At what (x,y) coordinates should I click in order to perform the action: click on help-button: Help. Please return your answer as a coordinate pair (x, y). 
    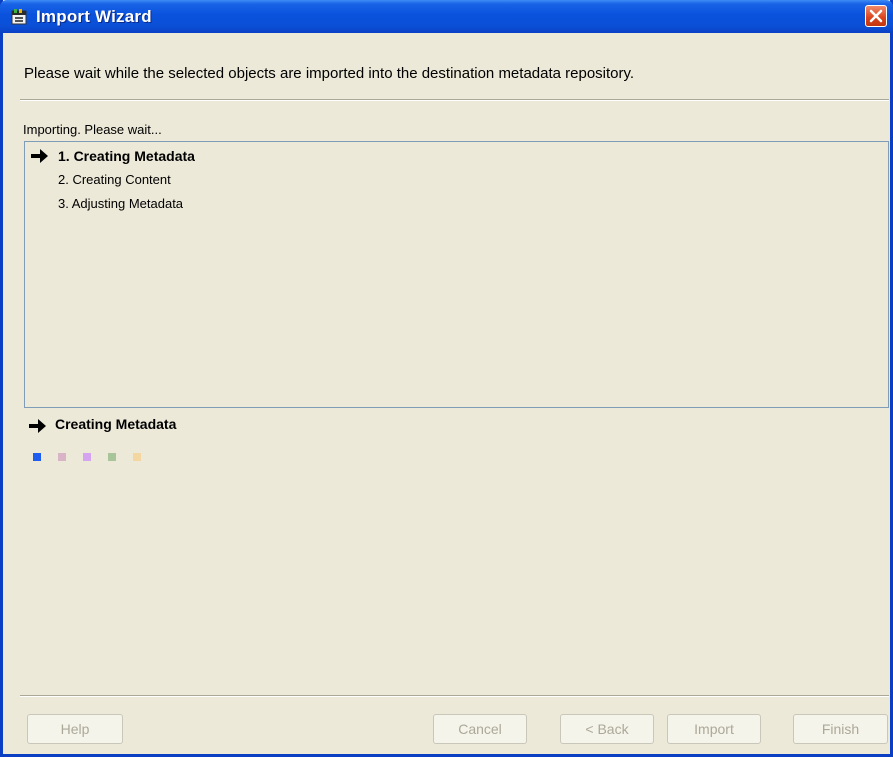
    Looking at the image, I should click on (75, 729).